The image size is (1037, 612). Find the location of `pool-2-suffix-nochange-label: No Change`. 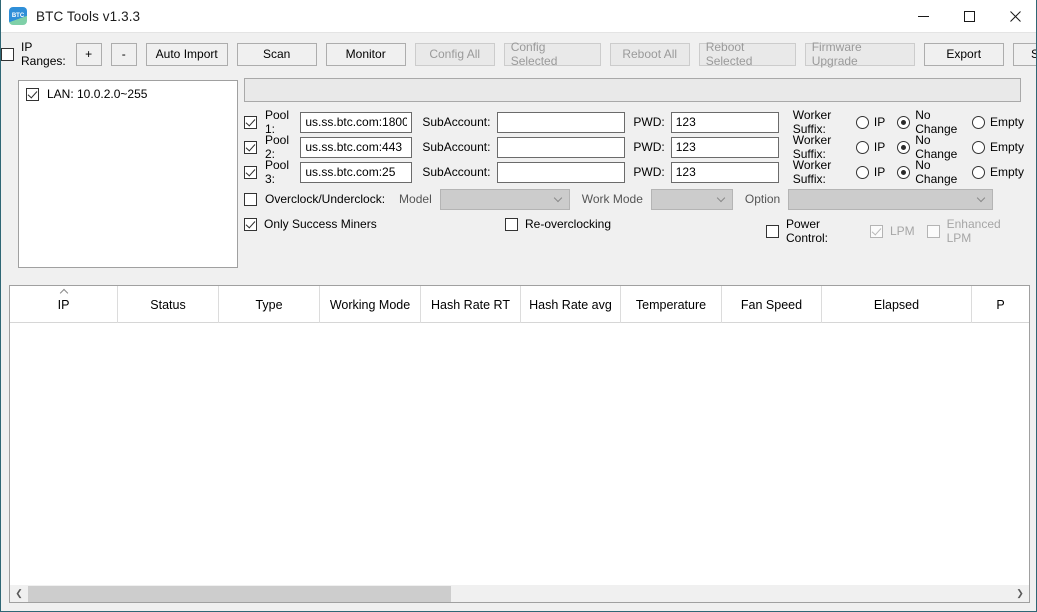

pool-2-suffix-nochange-label: No Change is located at coordinates (936, 147).